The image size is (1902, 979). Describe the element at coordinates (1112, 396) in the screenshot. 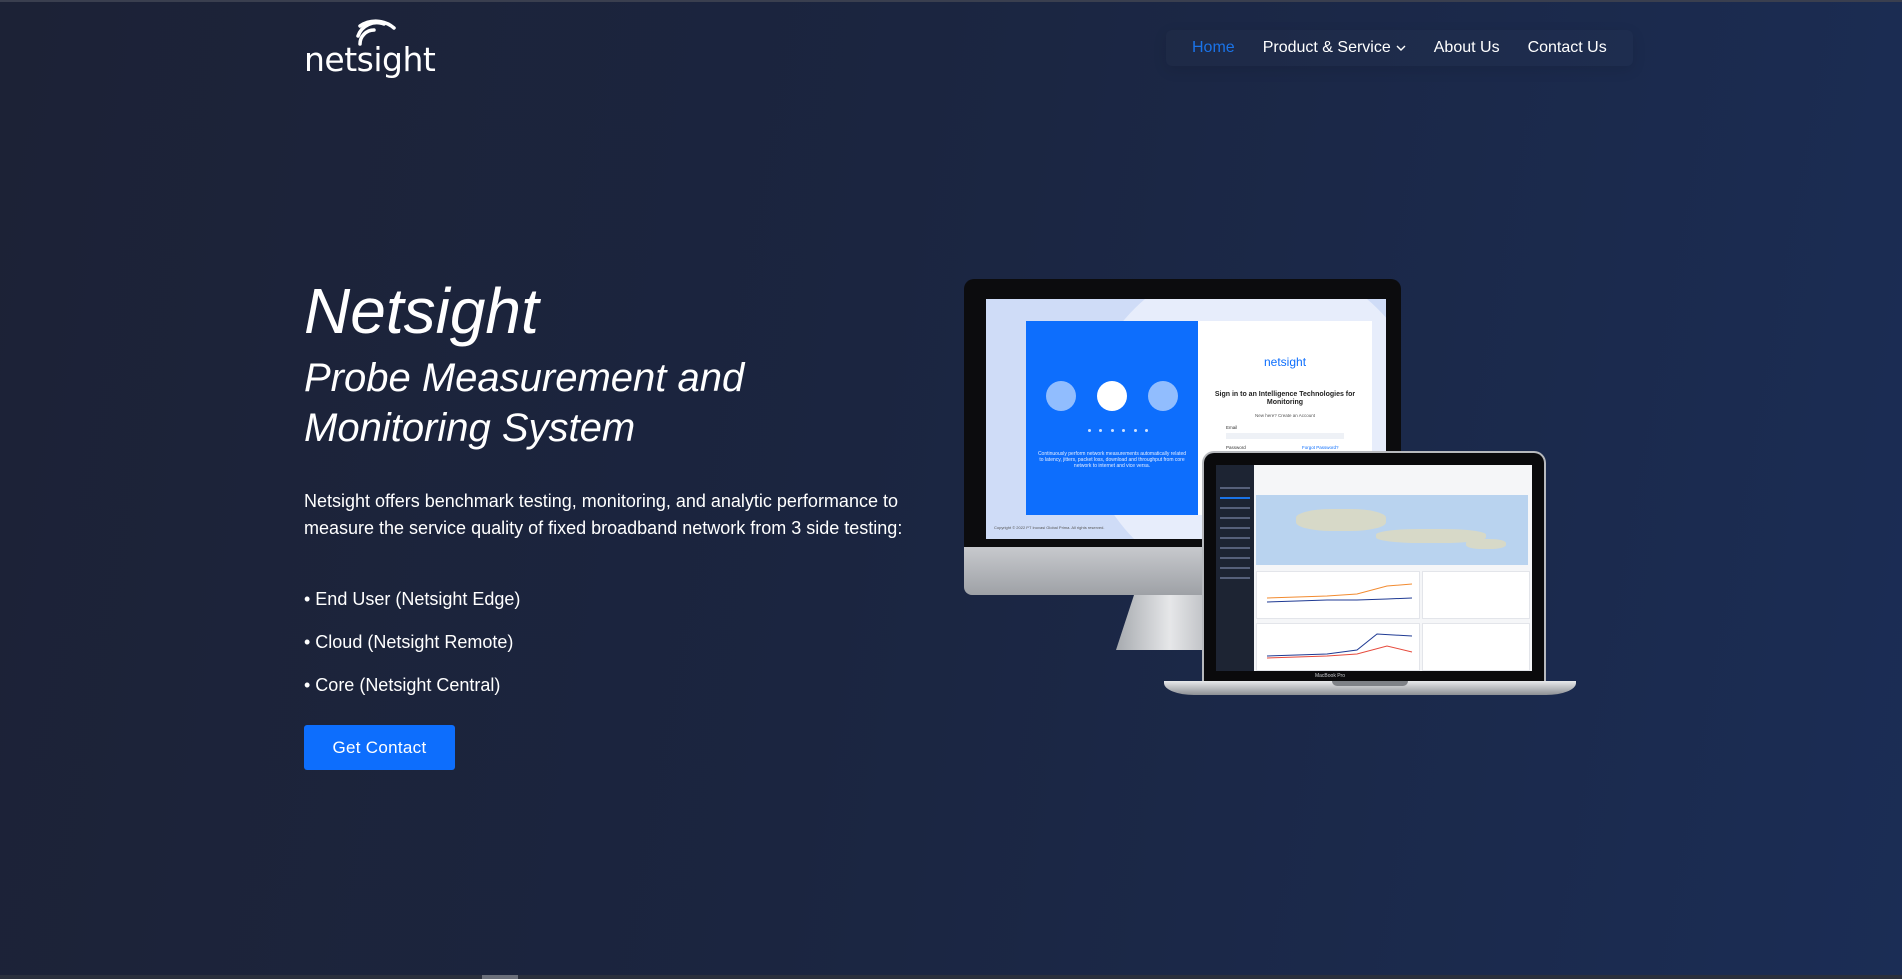

I see `gauge-icon` at that location.